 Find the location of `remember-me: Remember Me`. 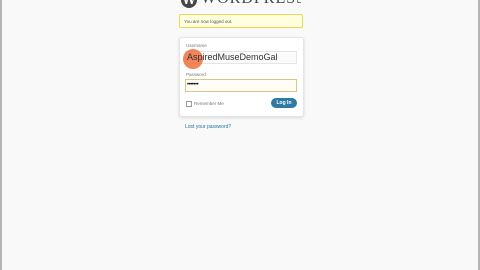

remember-me: Remember Me is located at coordinates (205, 104).